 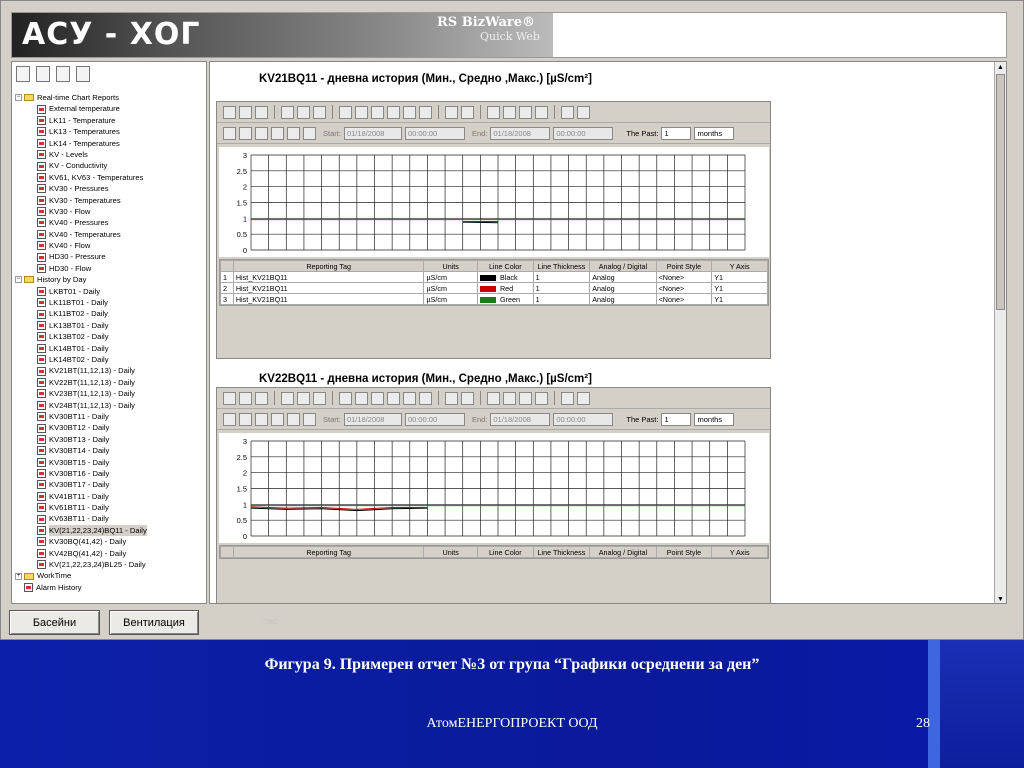 I want to click on tree-item: LK14 - Temperatures, so click(x=109, y=143).